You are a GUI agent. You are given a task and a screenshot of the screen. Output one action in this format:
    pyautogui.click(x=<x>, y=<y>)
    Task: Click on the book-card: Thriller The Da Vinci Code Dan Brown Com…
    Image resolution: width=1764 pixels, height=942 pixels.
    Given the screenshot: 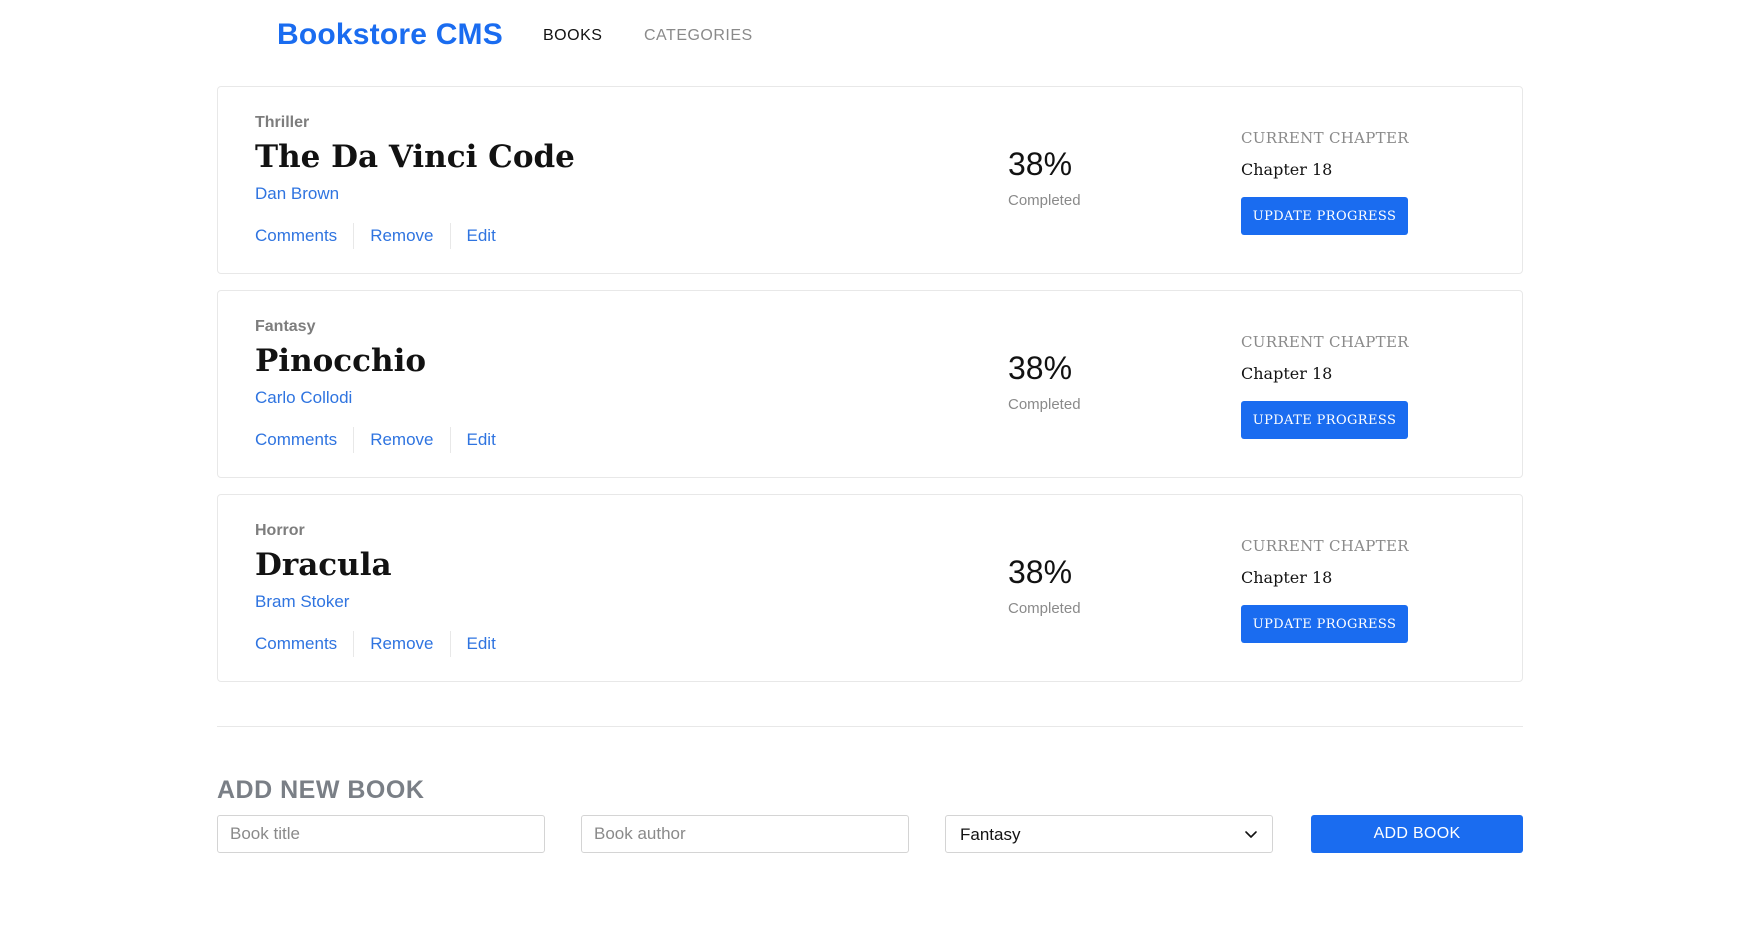 What is the action you would take?
    pyautogui.click(x=870, y=180)
    